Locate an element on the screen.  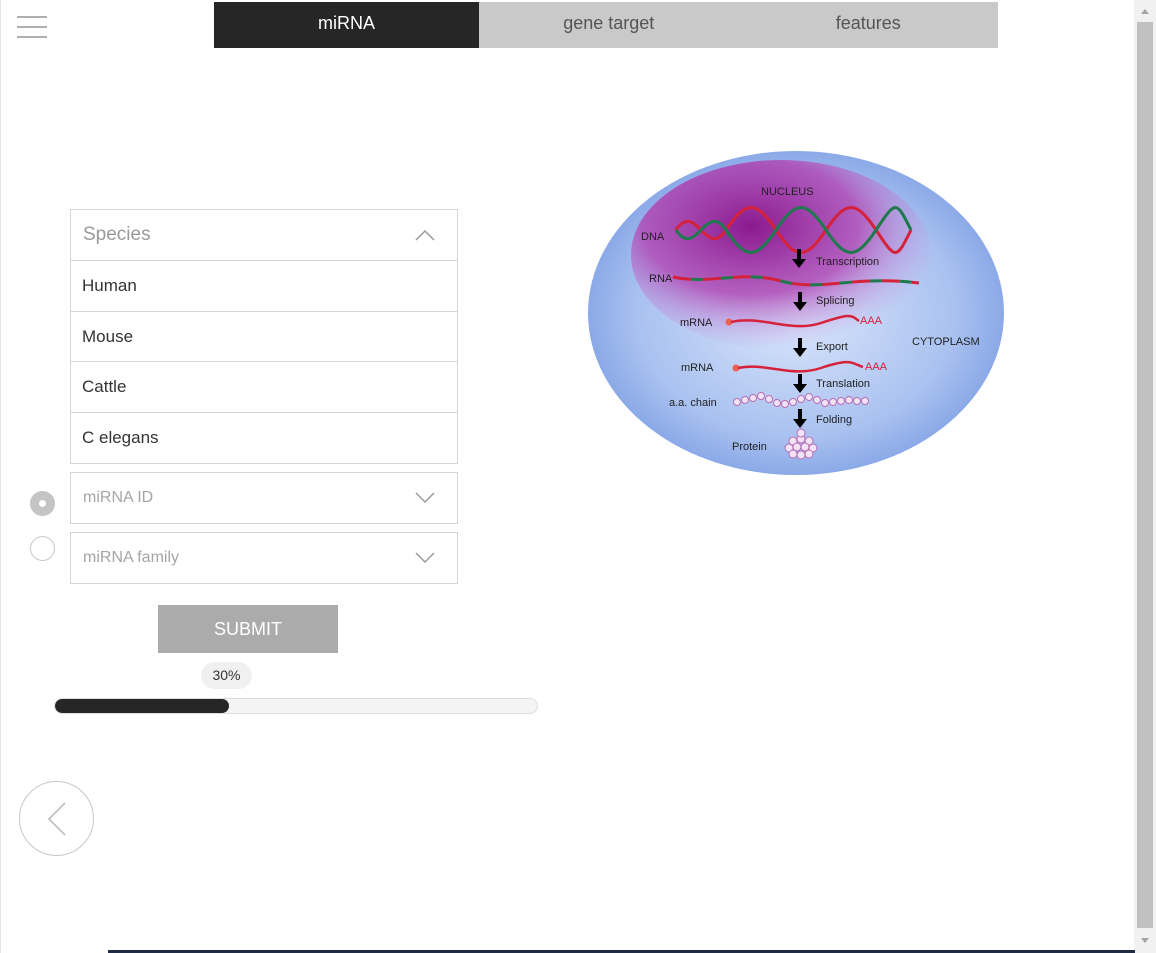
poly-a-label-nucleus: AAA is located at coordinates (871, 321).